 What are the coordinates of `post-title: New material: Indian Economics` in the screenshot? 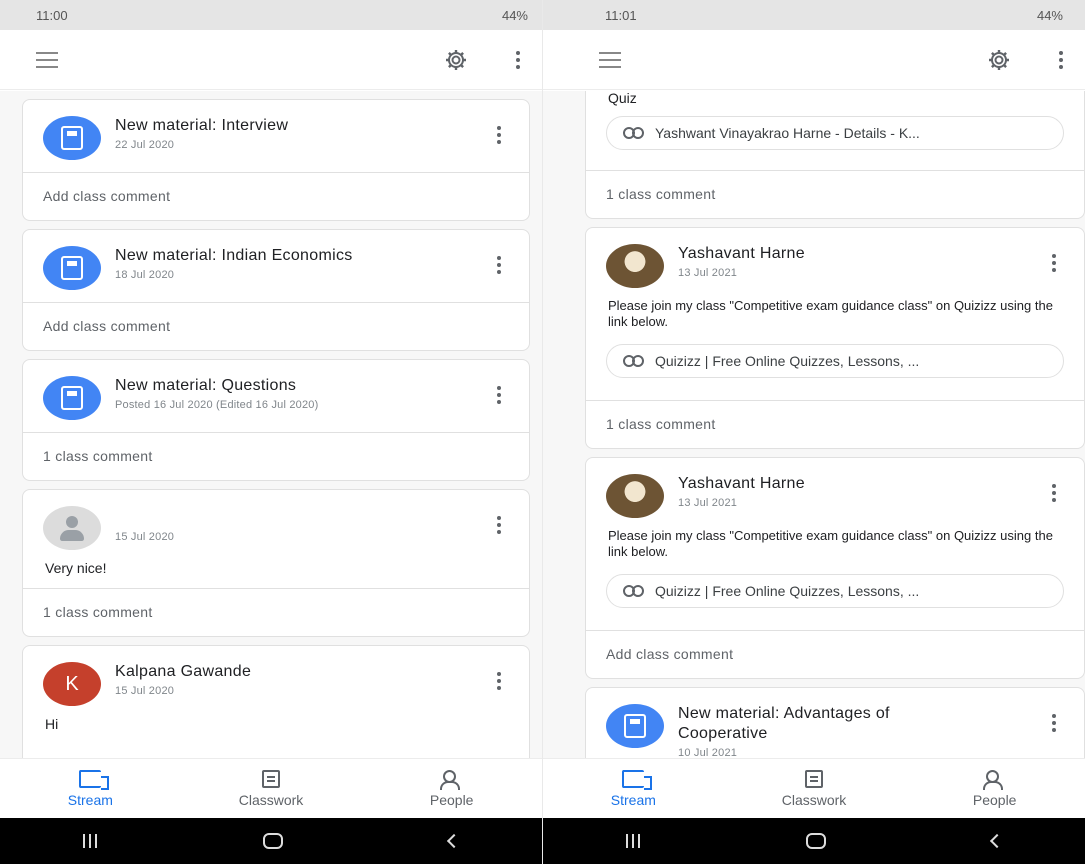 It's located at (305, 256).